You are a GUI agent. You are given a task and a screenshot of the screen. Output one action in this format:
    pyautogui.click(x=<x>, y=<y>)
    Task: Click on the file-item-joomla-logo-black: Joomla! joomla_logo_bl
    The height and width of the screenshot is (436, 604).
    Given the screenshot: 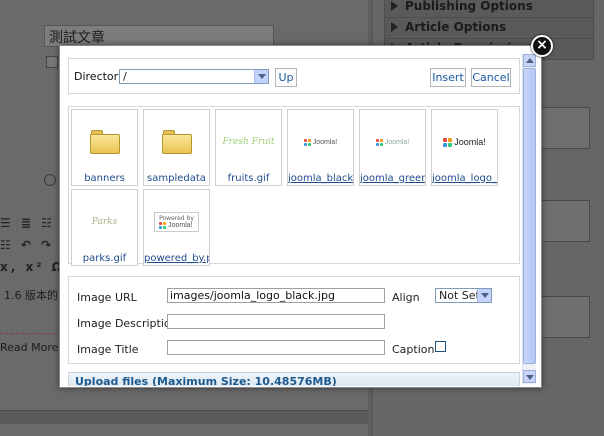 What is the action you would take?
    pyautogui.click(x=464, y=147)
    